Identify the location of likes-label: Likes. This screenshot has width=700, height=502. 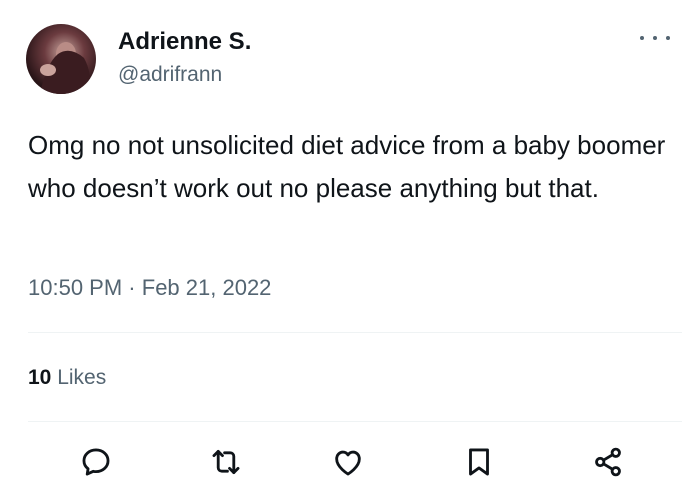
(82, 377).